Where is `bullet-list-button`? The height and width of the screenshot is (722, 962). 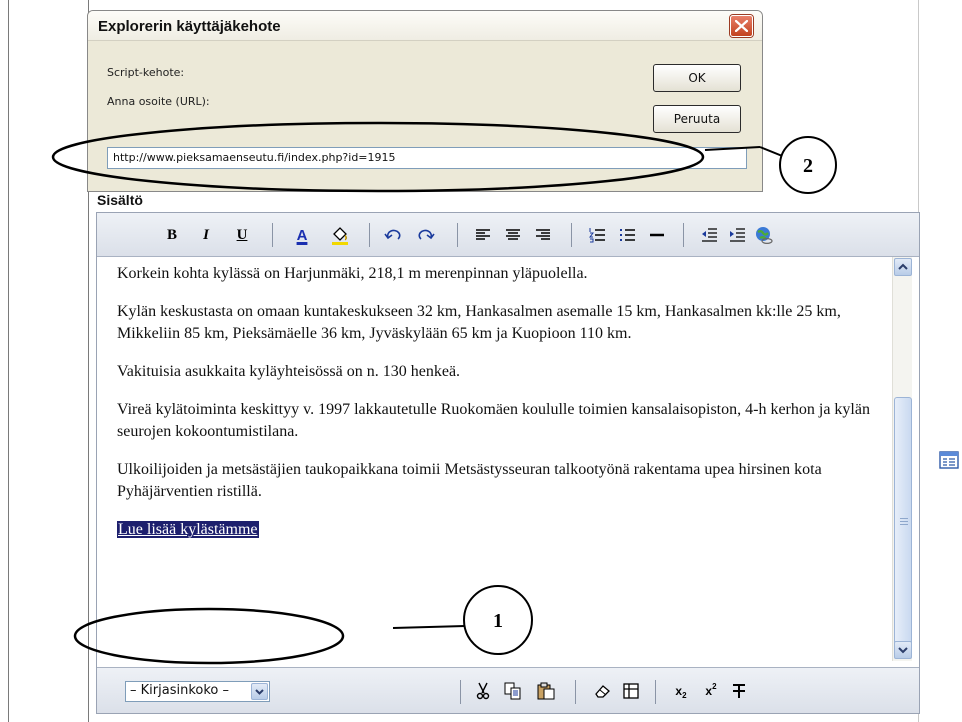
bullet-list-button is located at coordinates (627, 235).